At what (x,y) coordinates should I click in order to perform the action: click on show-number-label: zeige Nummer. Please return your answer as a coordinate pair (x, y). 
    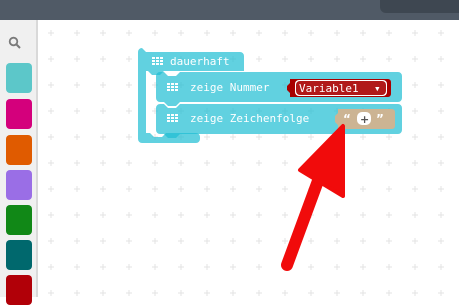
    Looking at the image, I should click on (230, 87).